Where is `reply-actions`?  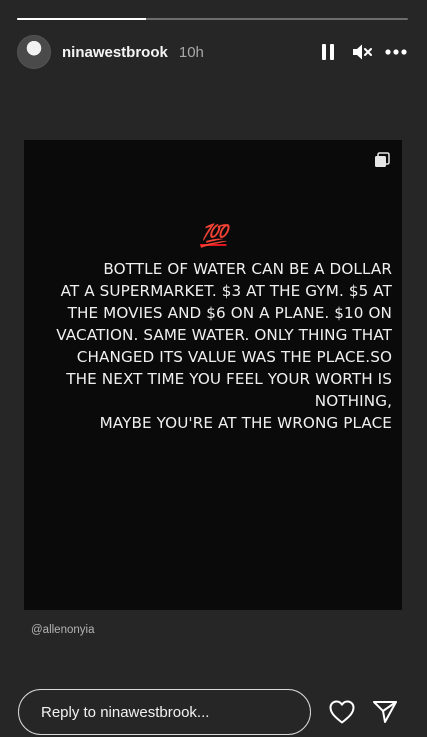 reply-actions is located at coordinates (363, 712).